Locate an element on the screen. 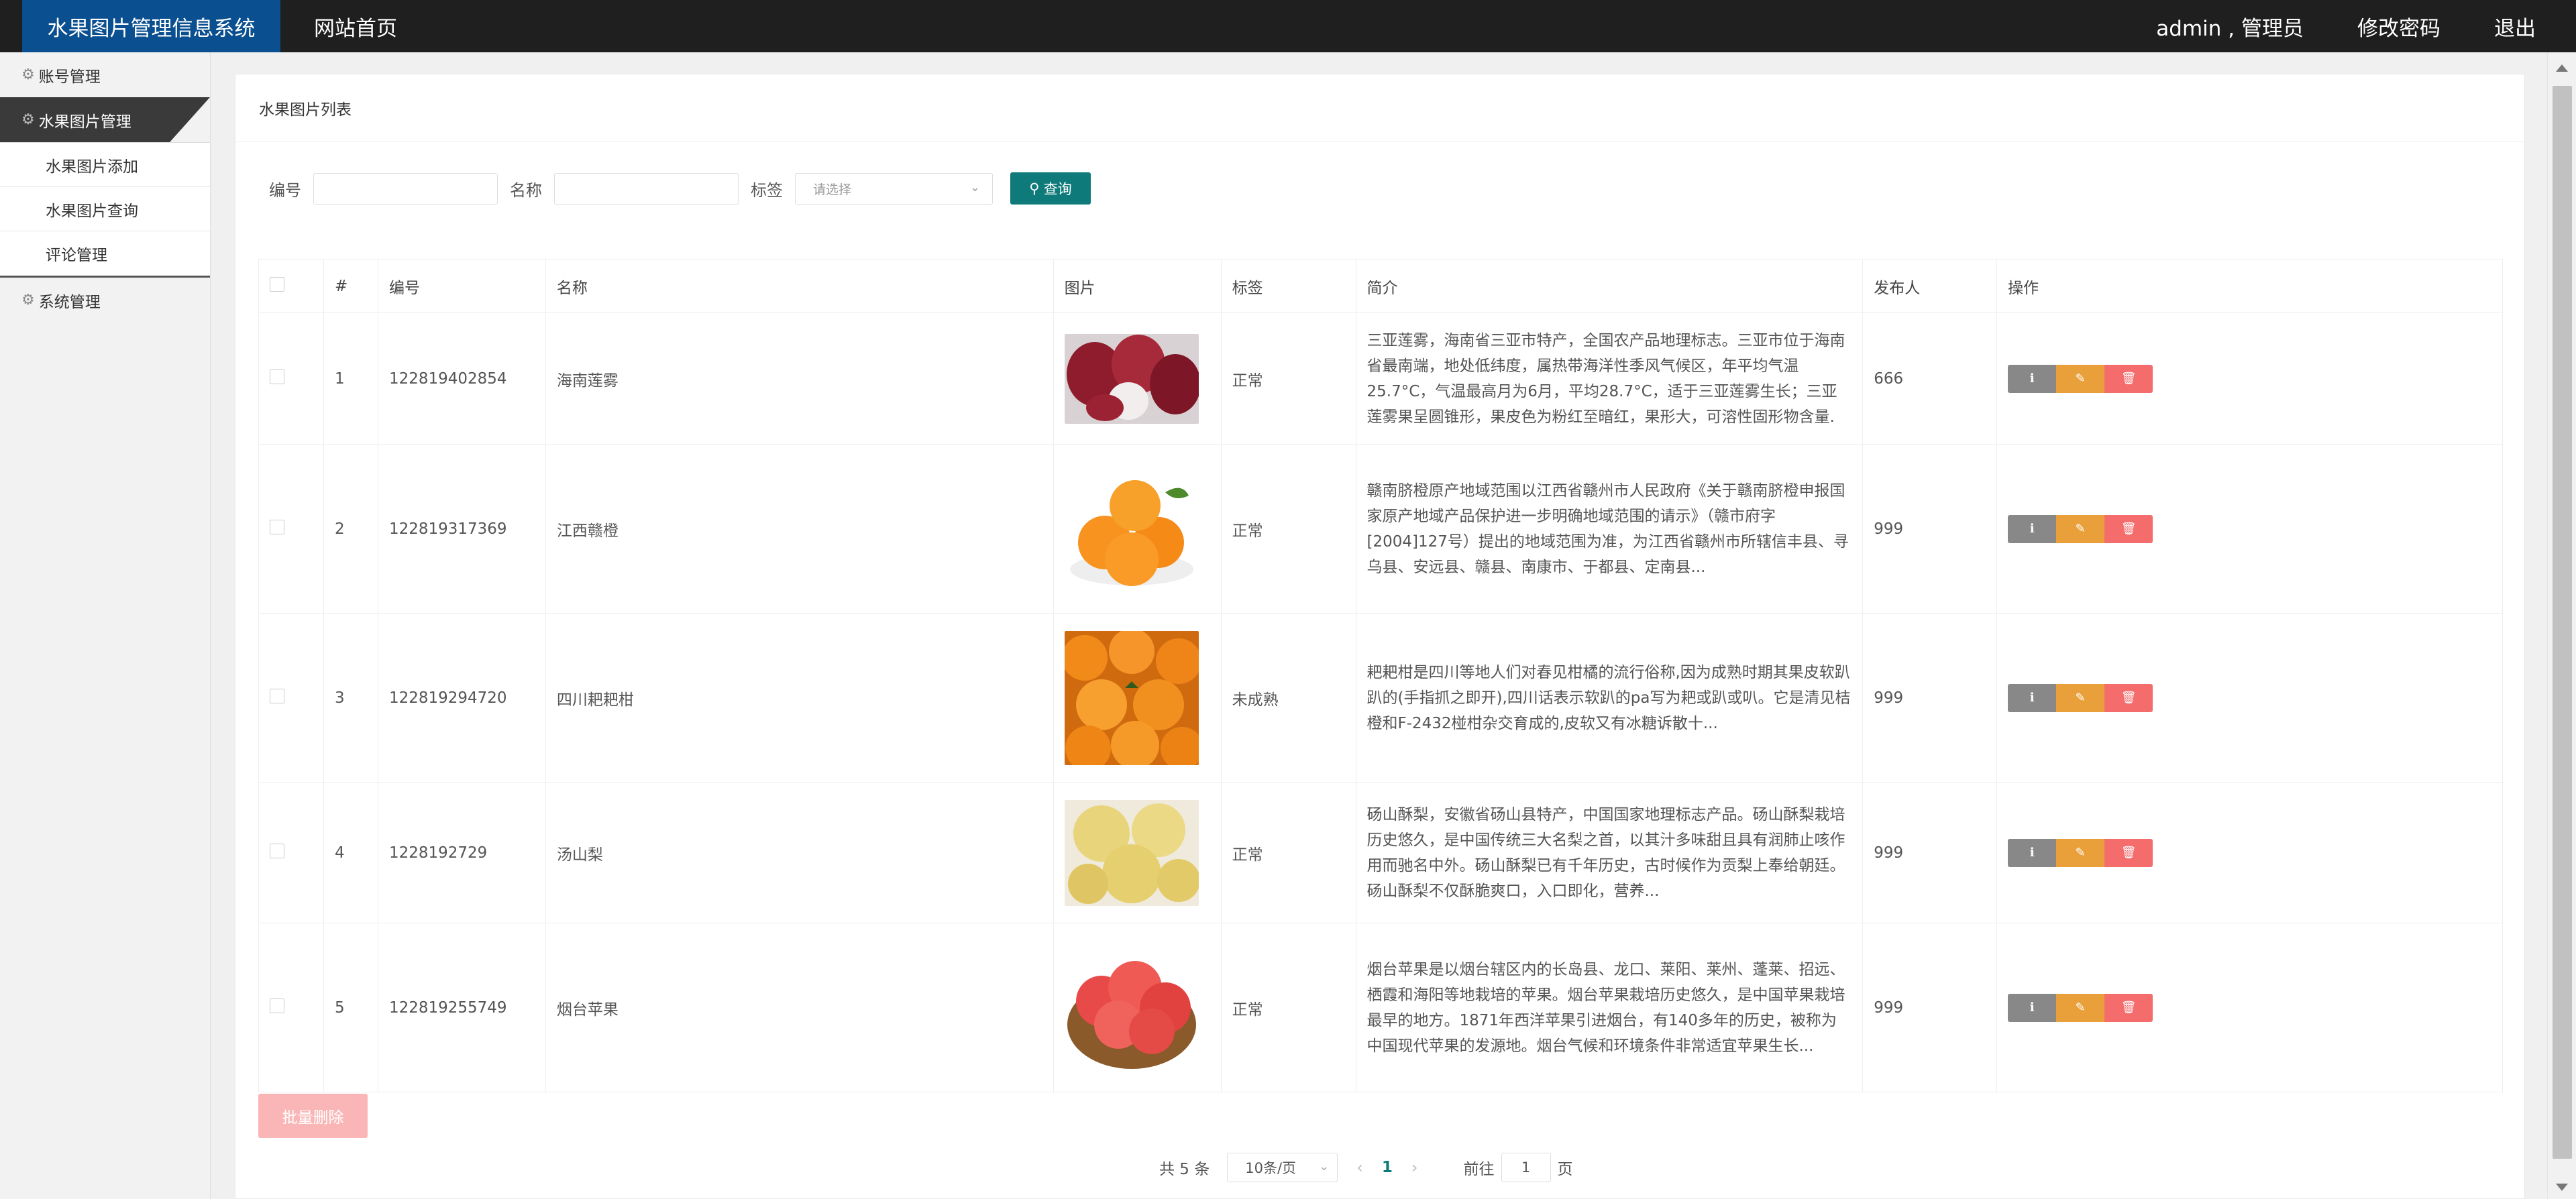  user-info: admin , 管理员 is located at coordinates (2230, 27).